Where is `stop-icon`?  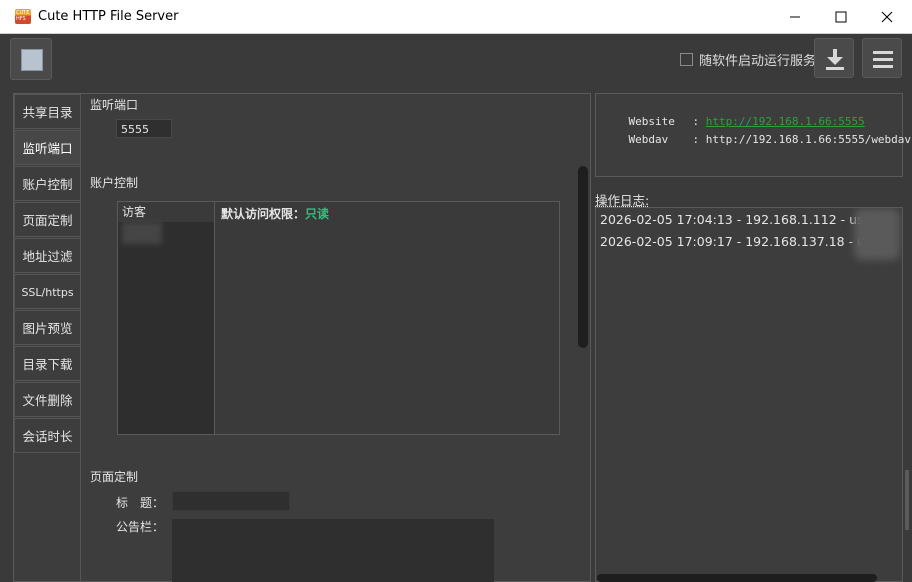
stop-icon is located at coordinates (32, 60).